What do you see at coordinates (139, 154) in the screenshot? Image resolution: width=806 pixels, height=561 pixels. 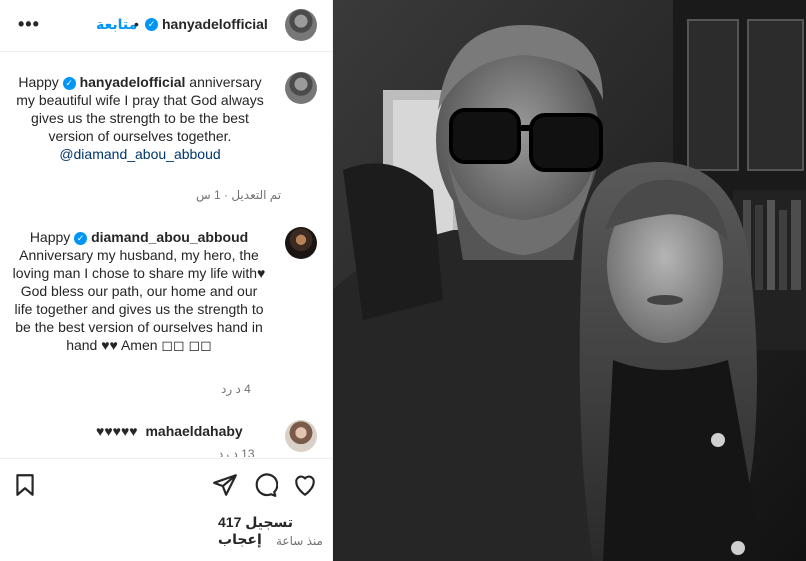 I see `comment-1-mention: @diamand_abou_abboud` at bounding box center [139, 154].